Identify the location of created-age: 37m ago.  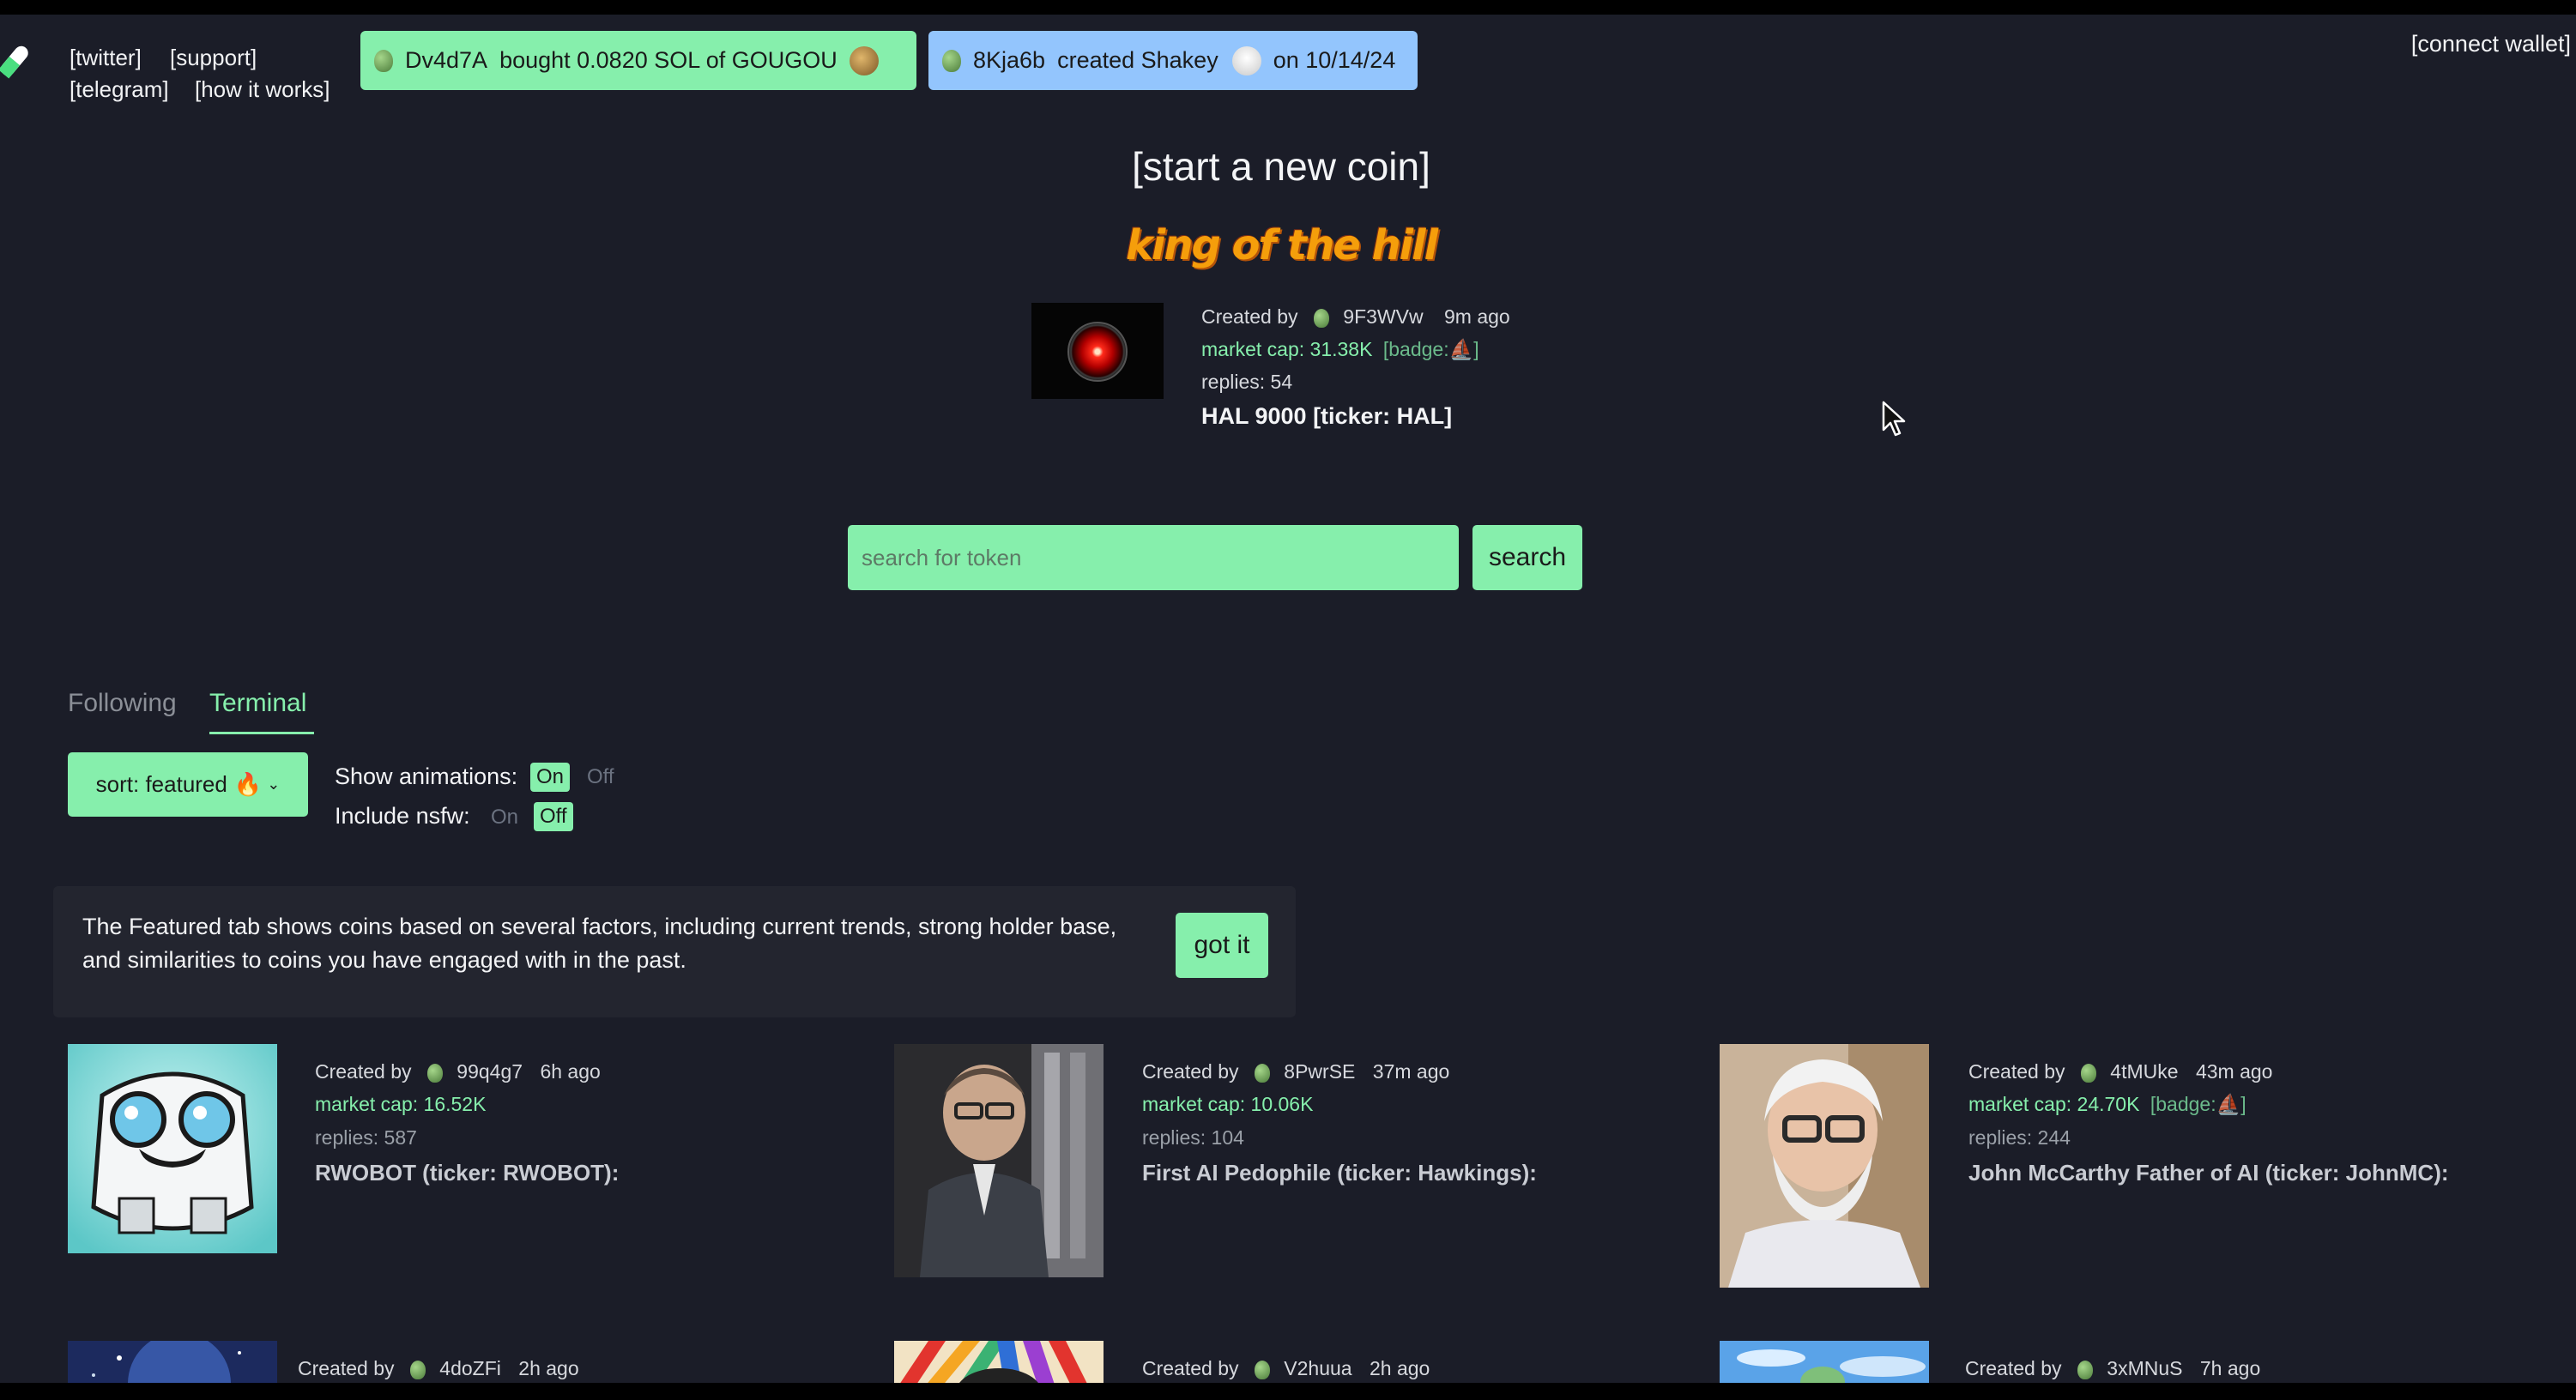
(1411, 1071).